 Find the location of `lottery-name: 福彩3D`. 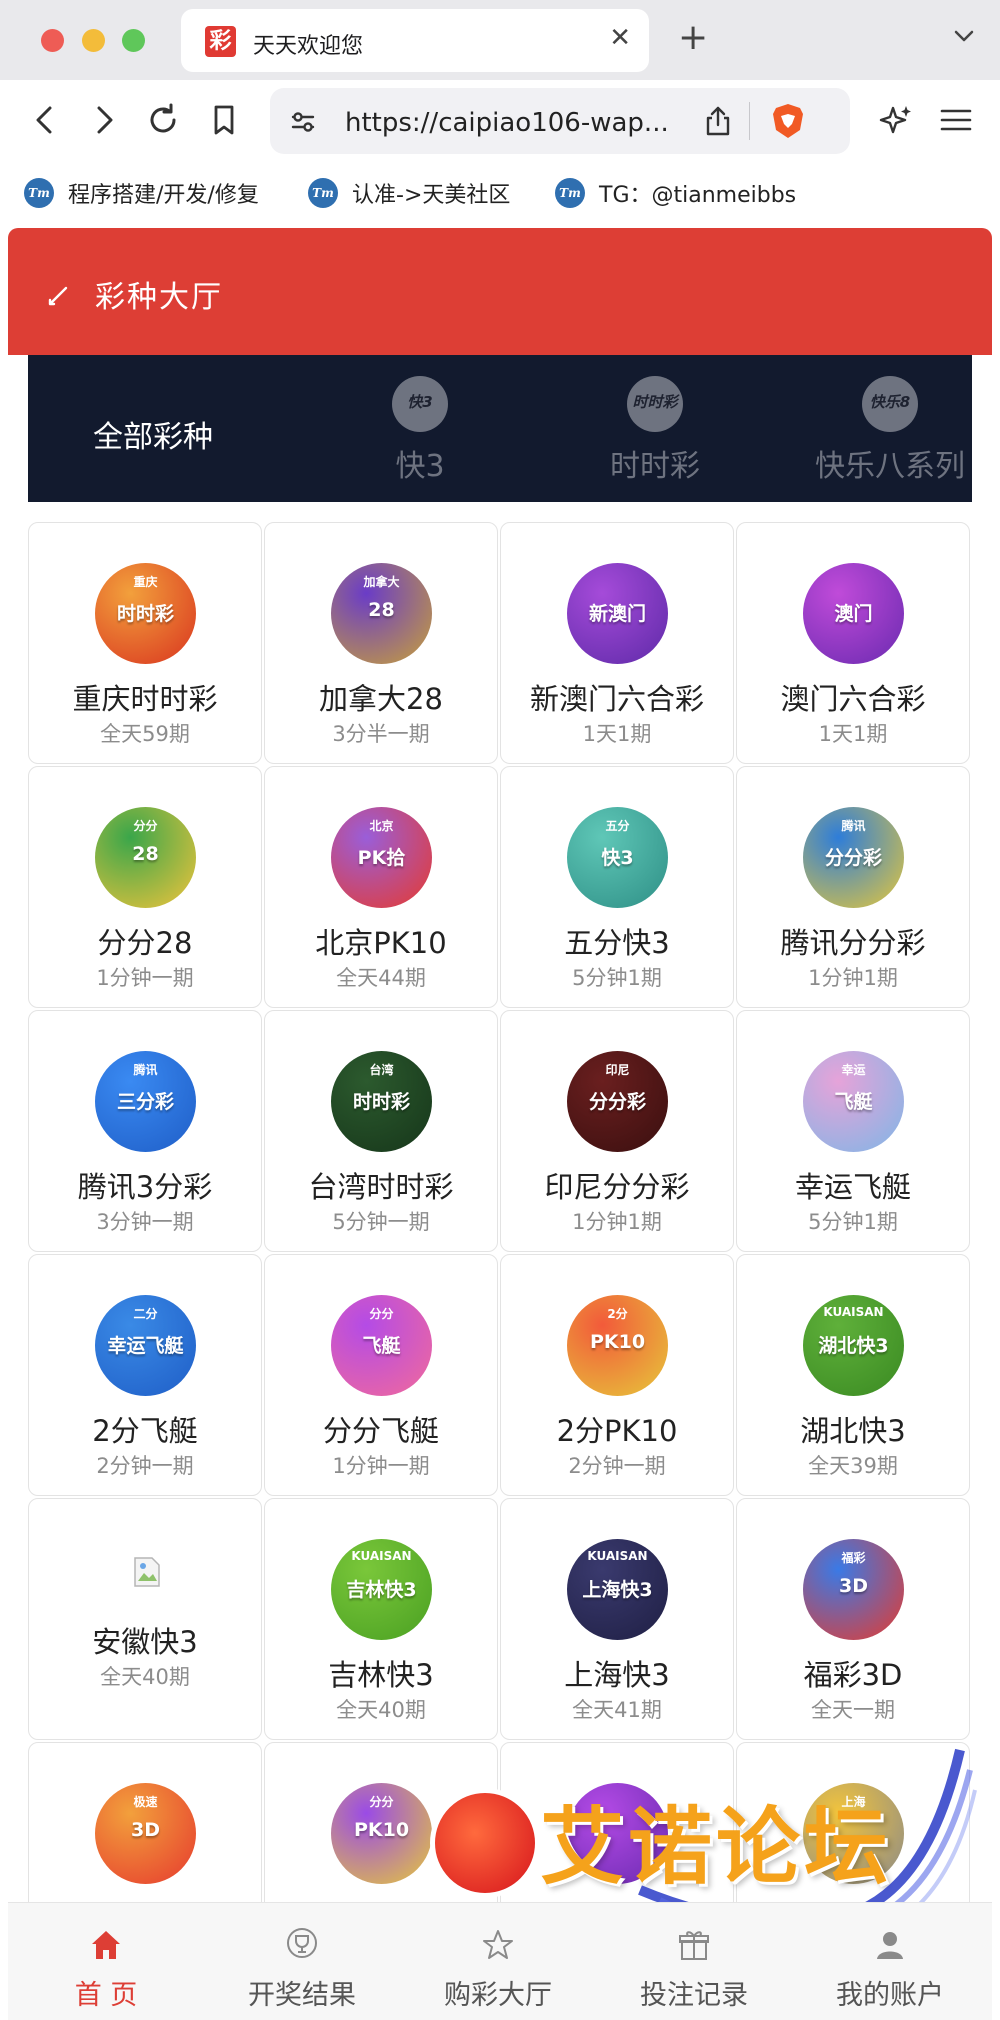

lottery-name: 福彩3D is located at coordinates (853, 1675).